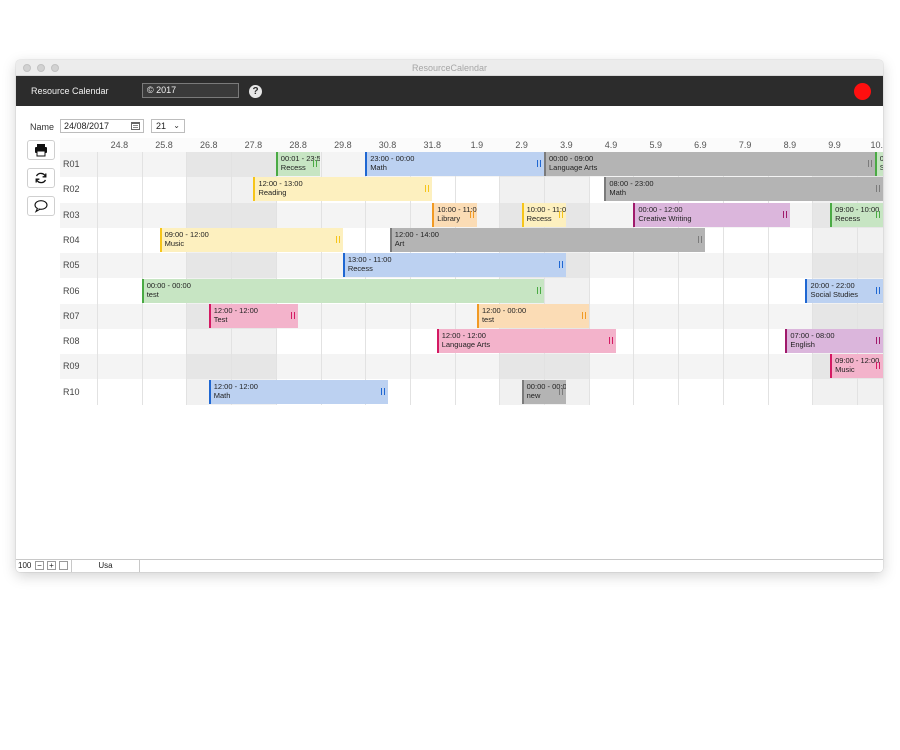 The image size is (900, 750). Describe the element at coordinates (176, 125) in the screenshot. I see `chevron-down-icon: ⌄` at that location.